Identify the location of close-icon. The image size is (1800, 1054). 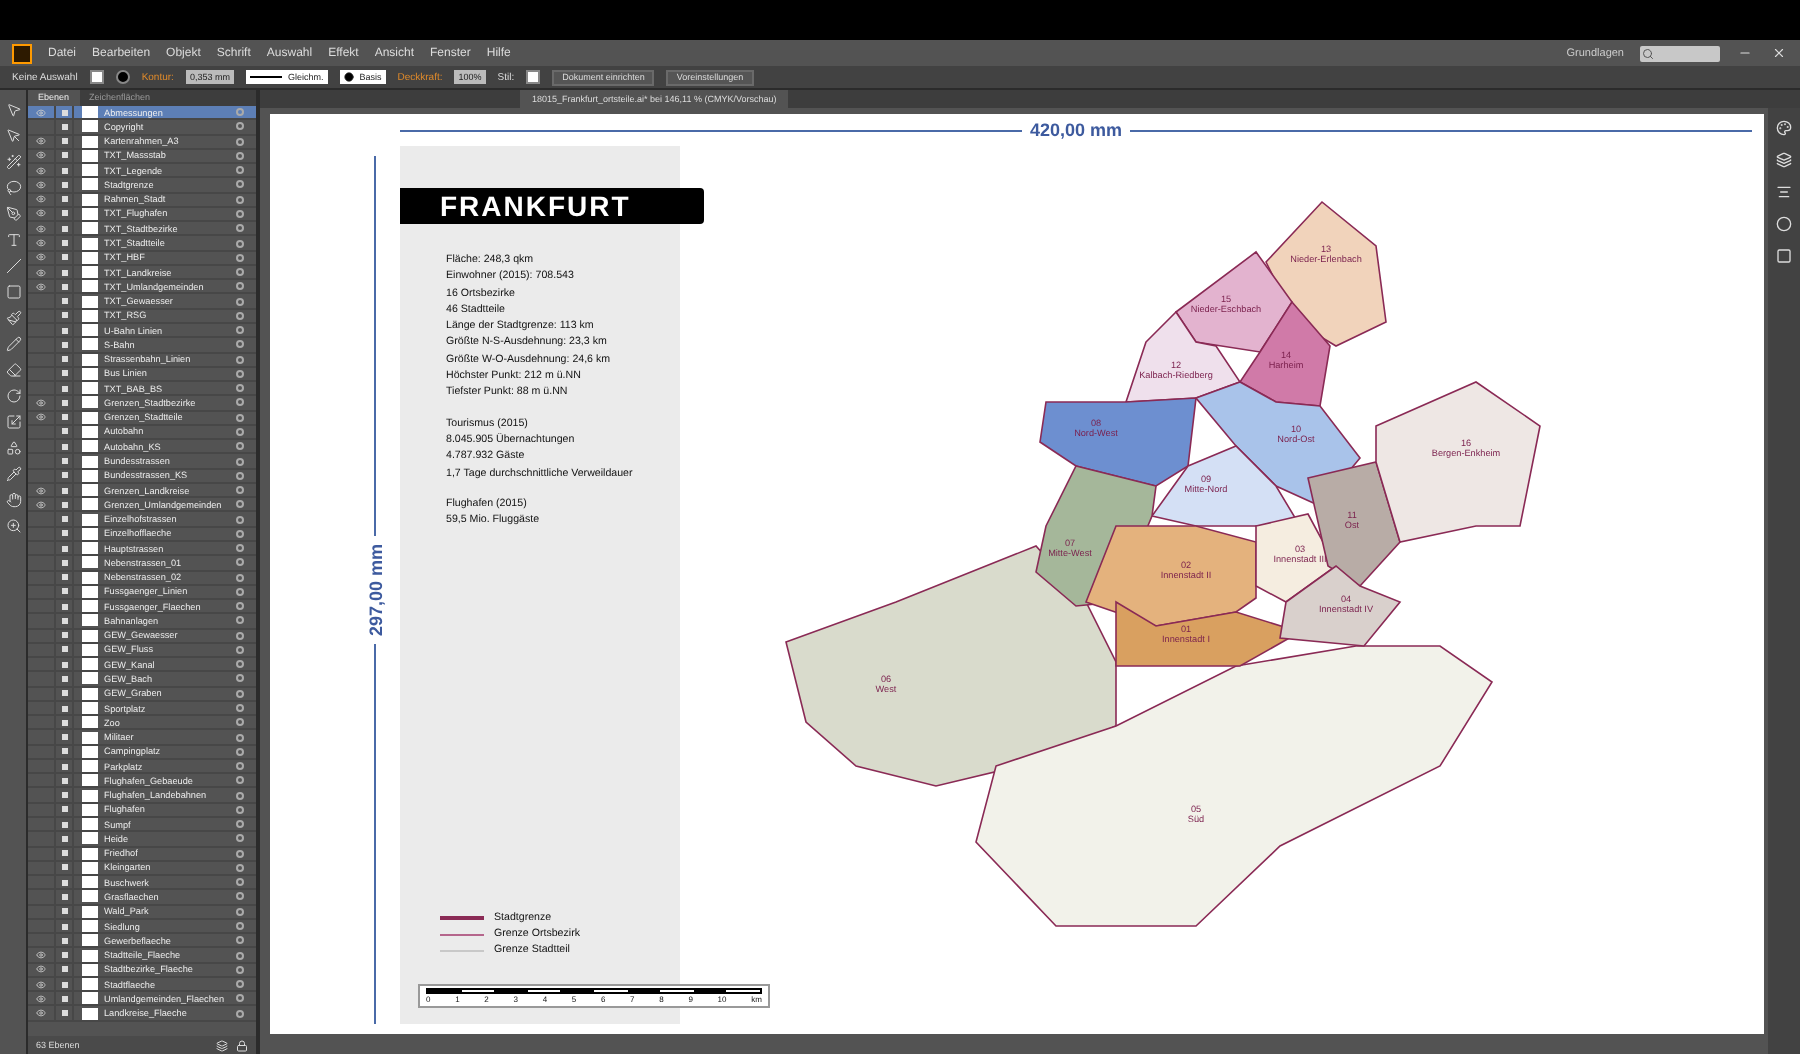
(1779, 53).